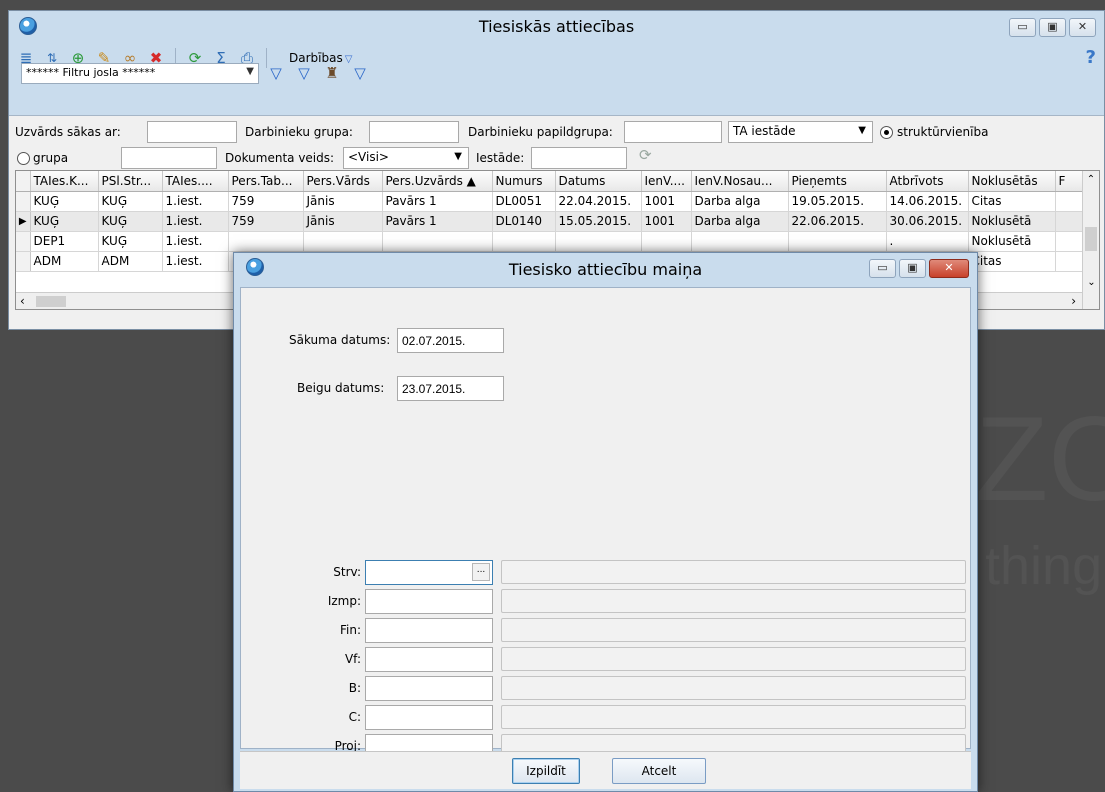 The width and height of the screenshot is (1105, 792). Describe the element at coordinates (645, 155) in the screenshot. I see `refresh-disabled-icon: ⟳` at that location.